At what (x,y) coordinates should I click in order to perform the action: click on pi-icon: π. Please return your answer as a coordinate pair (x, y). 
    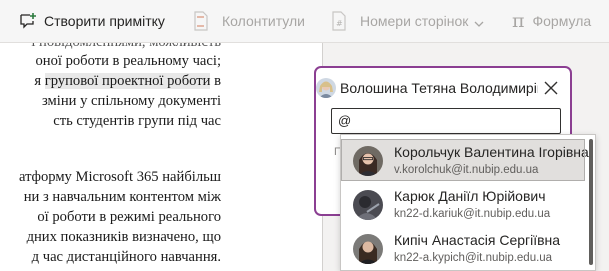
    Looking at the image, I should click on (518, 21).